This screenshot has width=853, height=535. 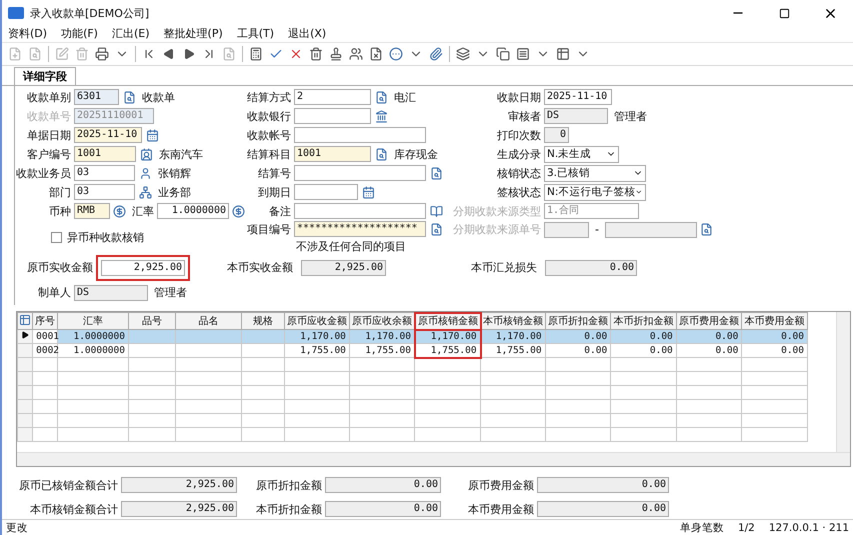 What do you see at coordinates (595, 192) in the screenshot?
I see `dropdown: N:不运行电子签核` at bounding box center [595, 192].